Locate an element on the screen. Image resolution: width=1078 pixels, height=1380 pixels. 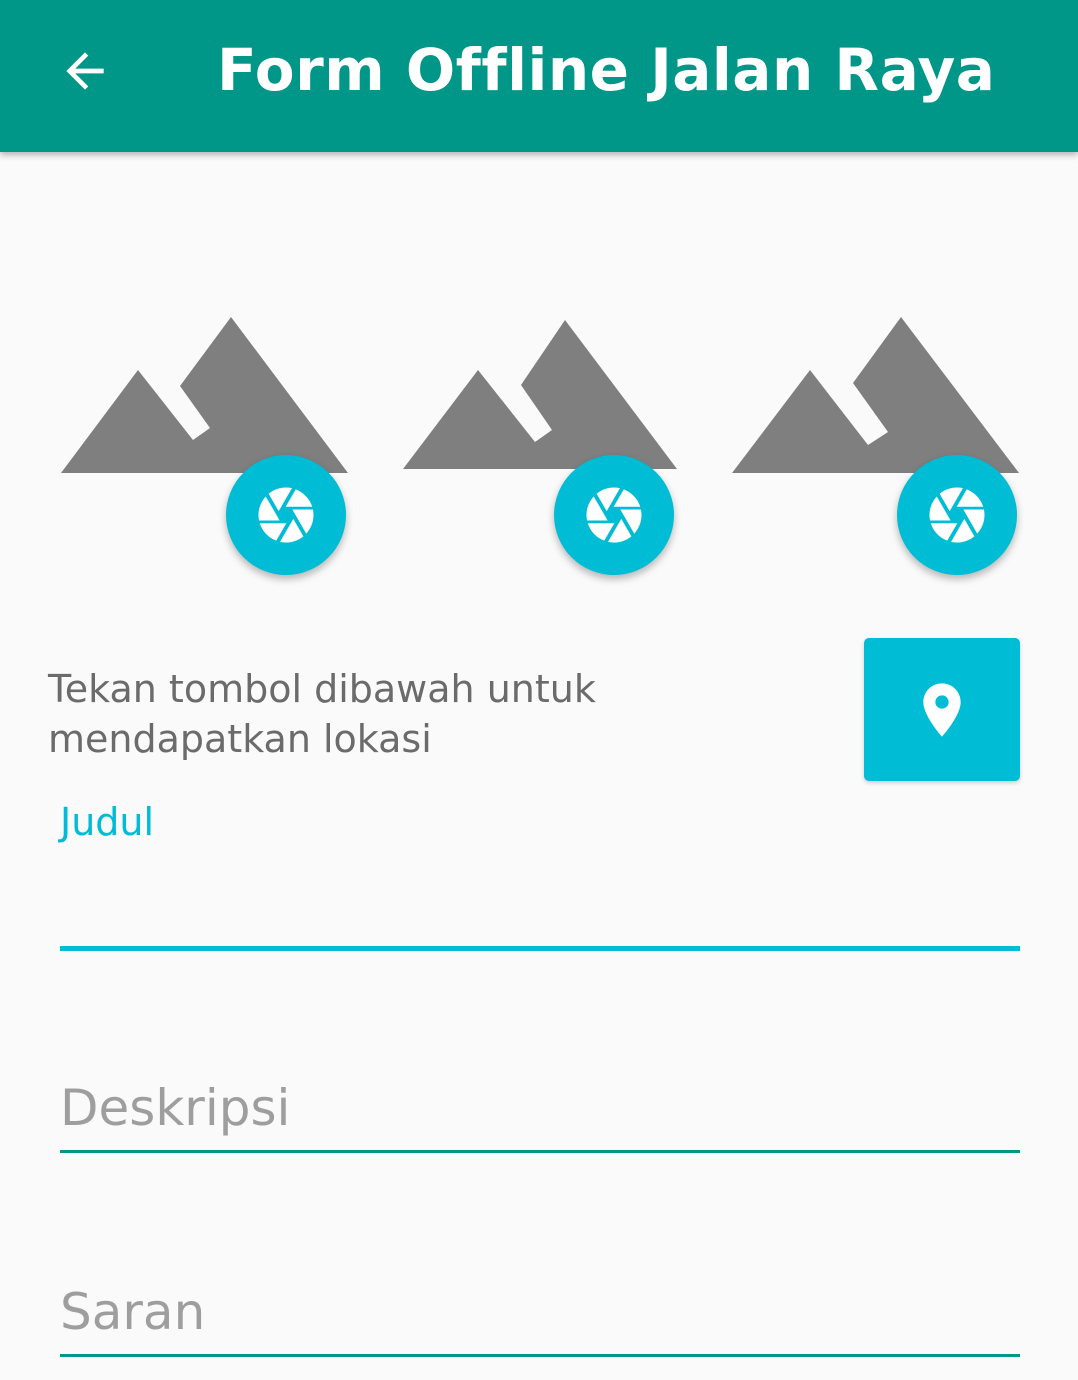
app-bar: Form Offline Jalan Raya is located at coordinates (539, 76).